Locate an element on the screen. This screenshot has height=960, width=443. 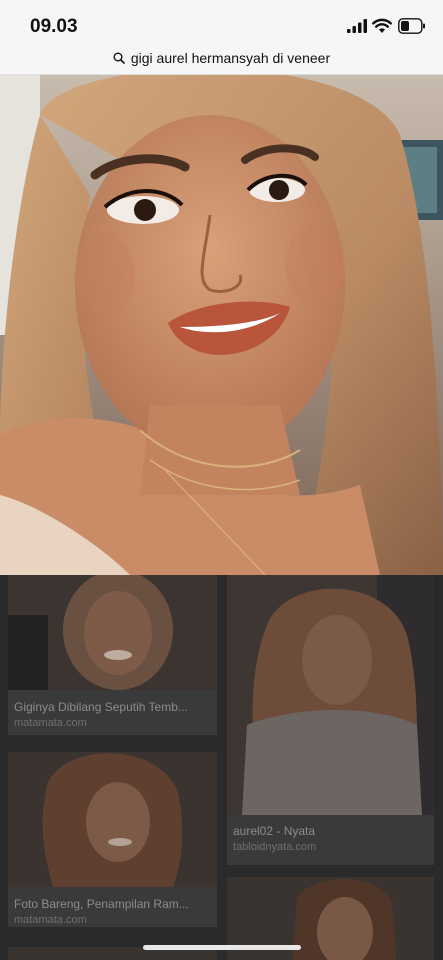
result-title: aurel02 - Nyata is located at coordinates (330, 831).